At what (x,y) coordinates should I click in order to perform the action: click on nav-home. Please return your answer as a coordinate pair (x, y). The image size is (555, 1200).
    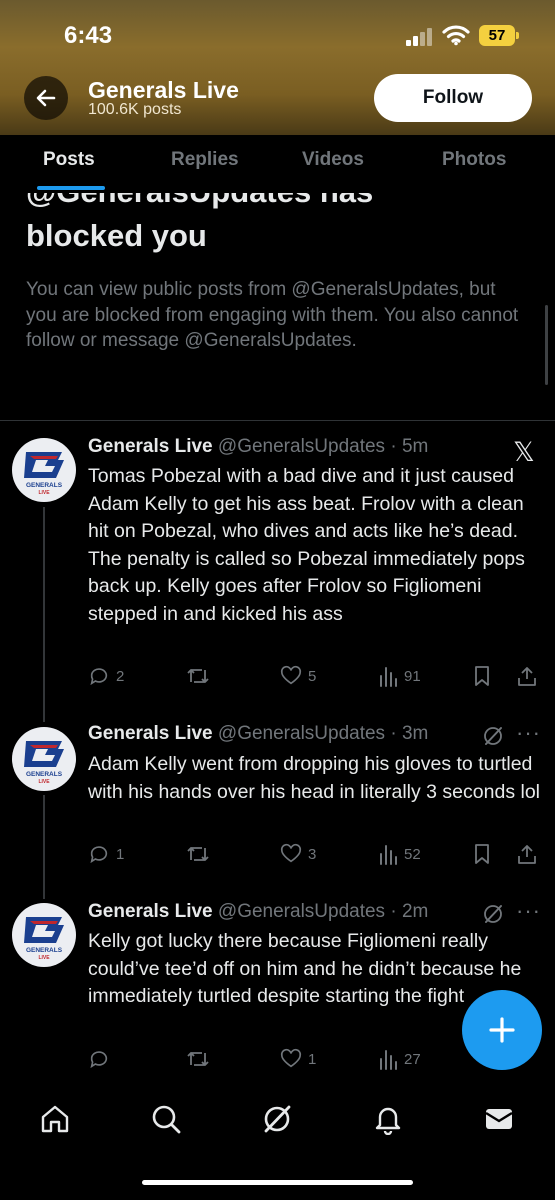
    Looking at the image, I should click on (55, 1119).